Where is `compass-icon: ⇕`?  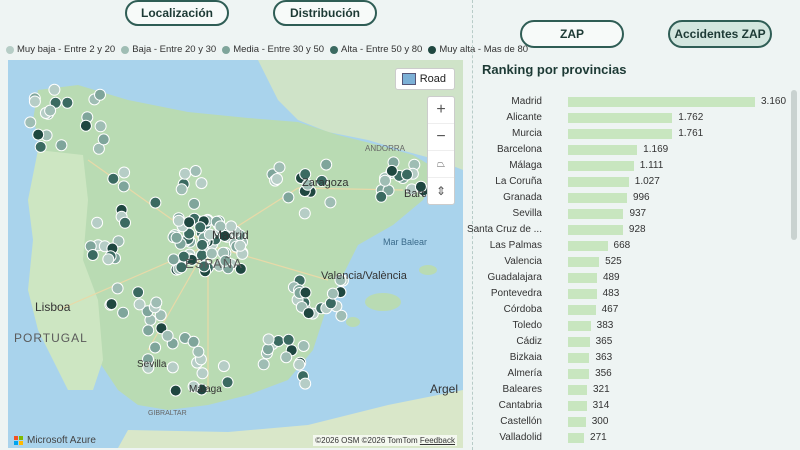
compass-icon: ⇕ is located at coordinates (441, 191).